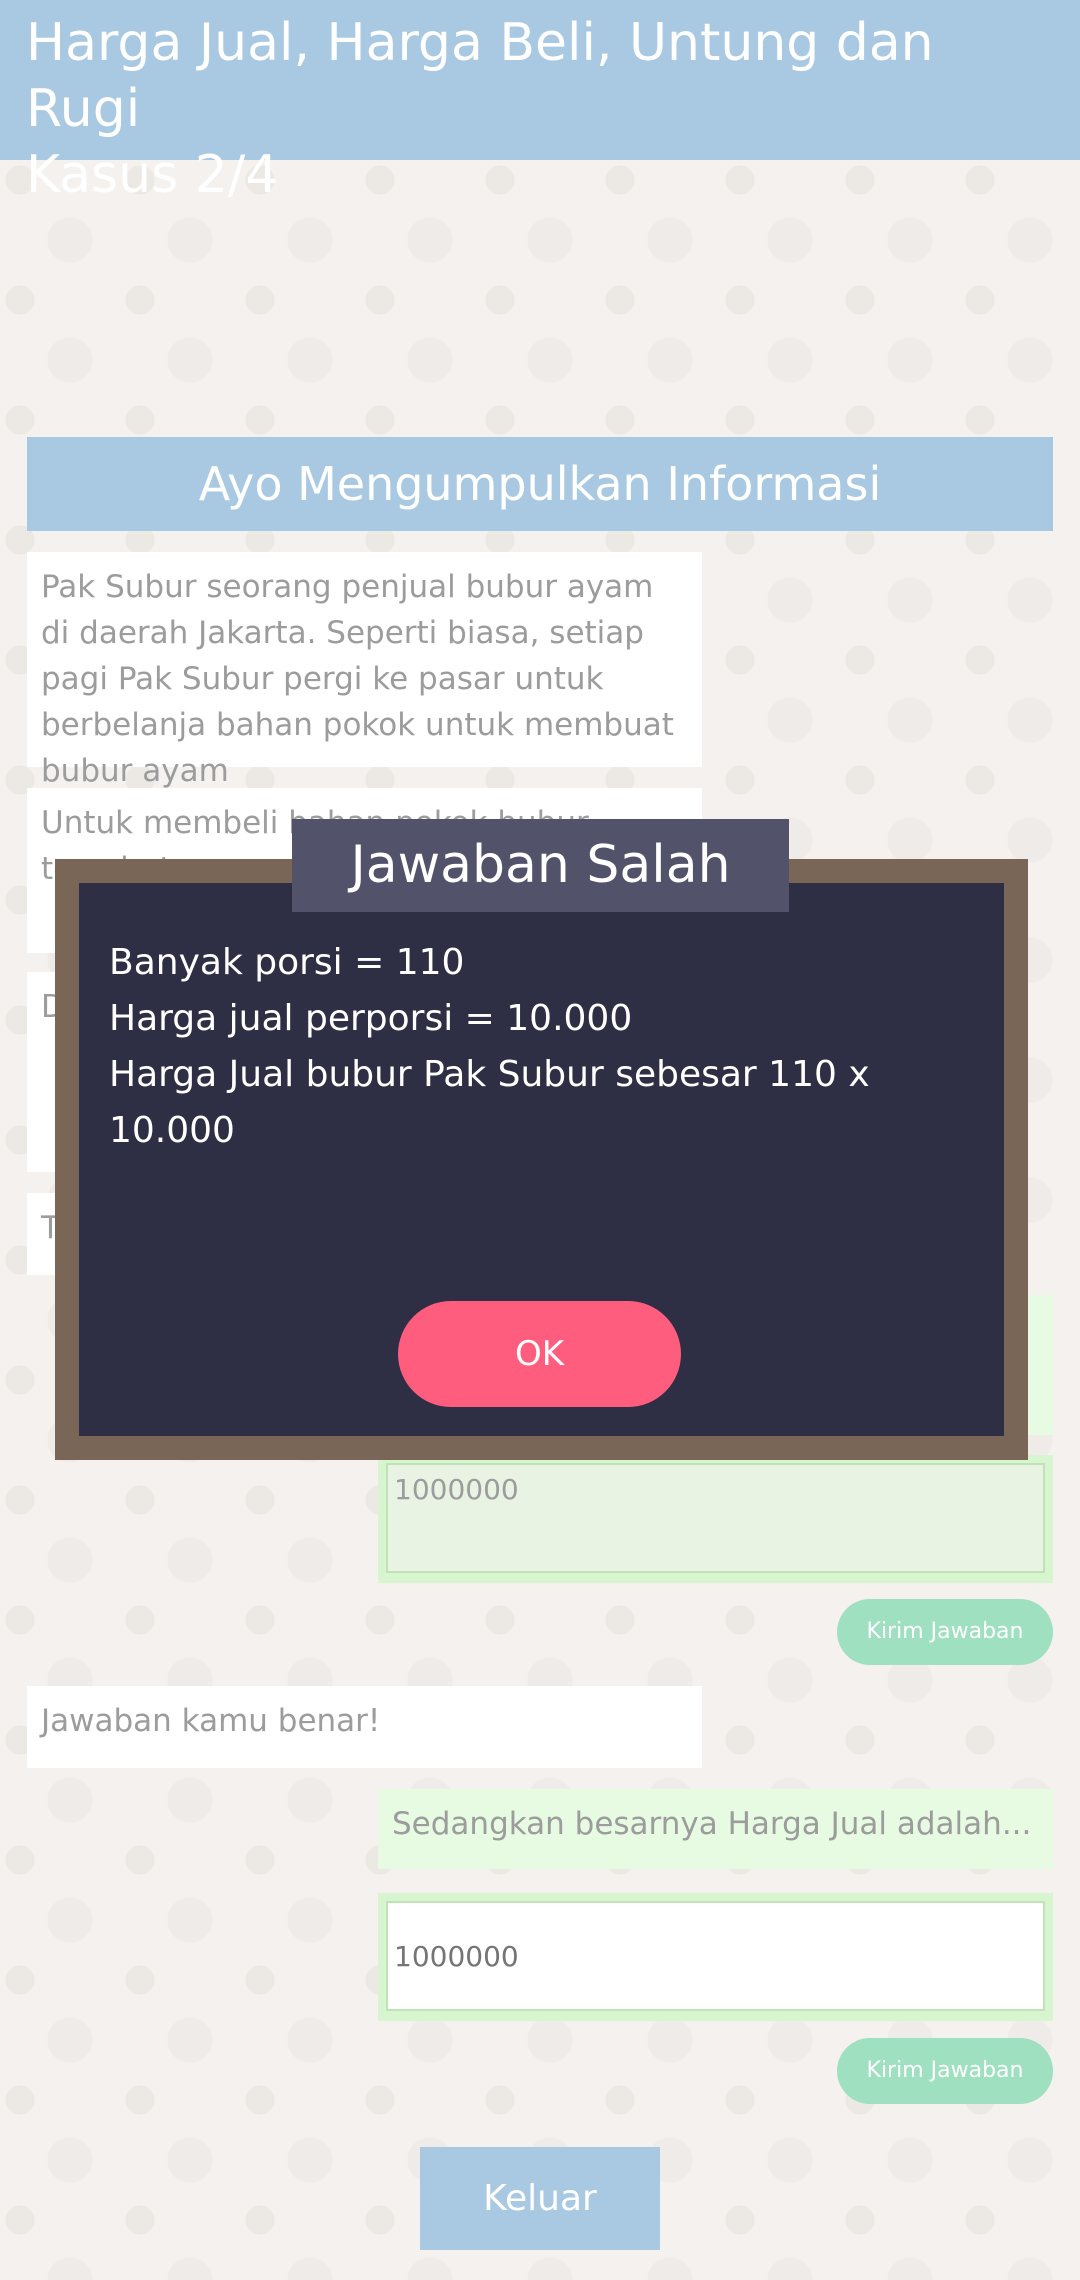 Image resolution: width=1080 pixels, height=2280 pixels. Describe the element at coordinates (480, 76) in the screenshot. I see `page-title: Harga Jual, Harga Beli, Untung dan Rugi` at that location.